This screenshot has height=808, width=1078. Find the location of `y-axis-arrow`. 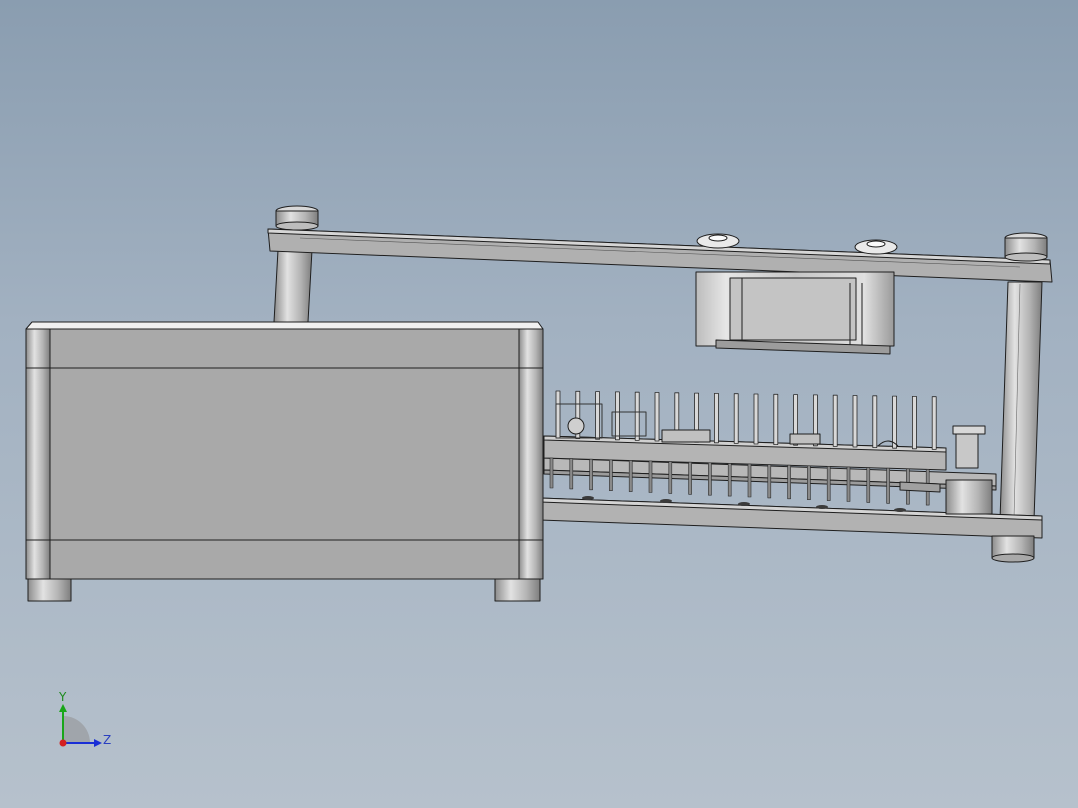

y-axis-arrow is located at coordinates (63, 708).